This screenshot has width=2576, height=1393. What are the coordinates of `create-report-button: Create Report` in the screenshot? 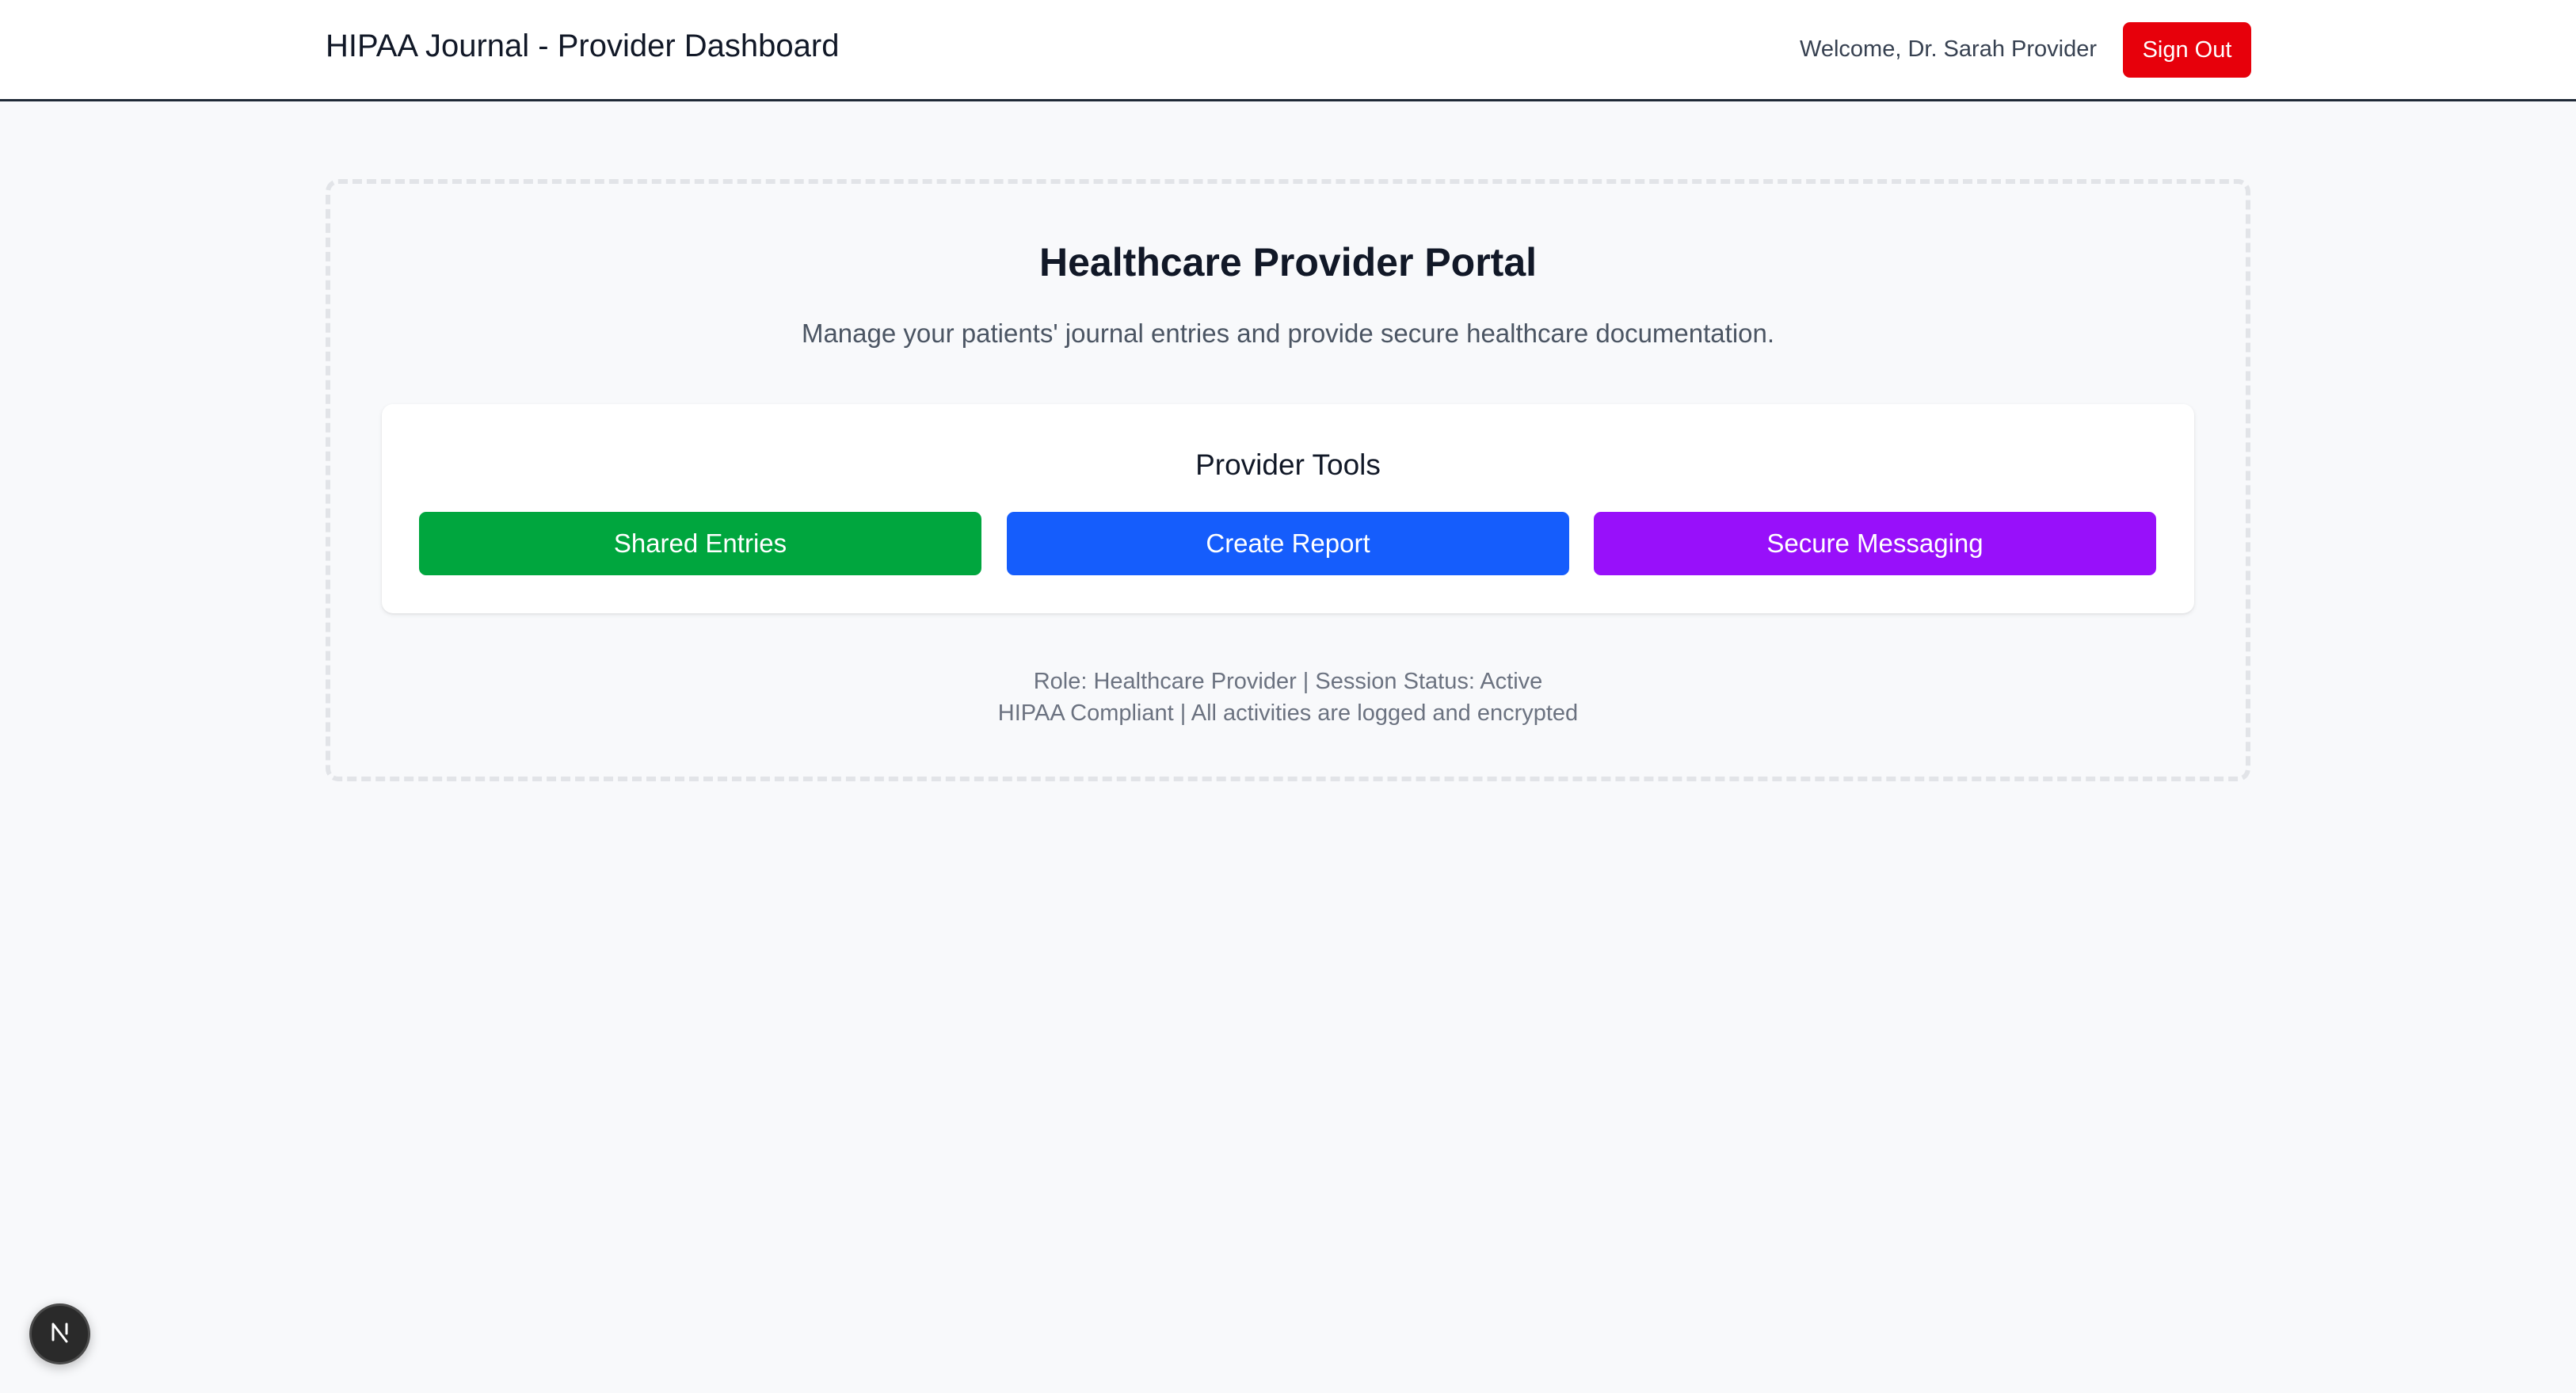 It's located at (1288, 543).